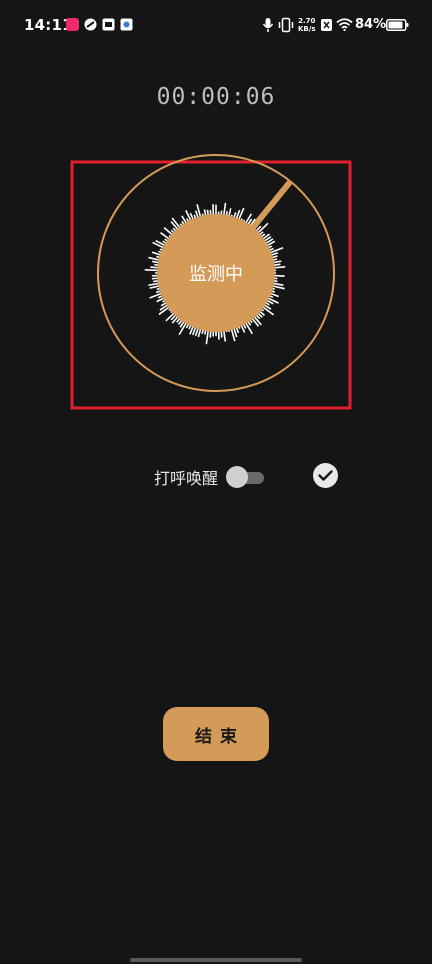 Image resolution: width=432 pixels, height=964 pixels. I want to click on elapsed-timer: 00:00:06, so click(216, 97).